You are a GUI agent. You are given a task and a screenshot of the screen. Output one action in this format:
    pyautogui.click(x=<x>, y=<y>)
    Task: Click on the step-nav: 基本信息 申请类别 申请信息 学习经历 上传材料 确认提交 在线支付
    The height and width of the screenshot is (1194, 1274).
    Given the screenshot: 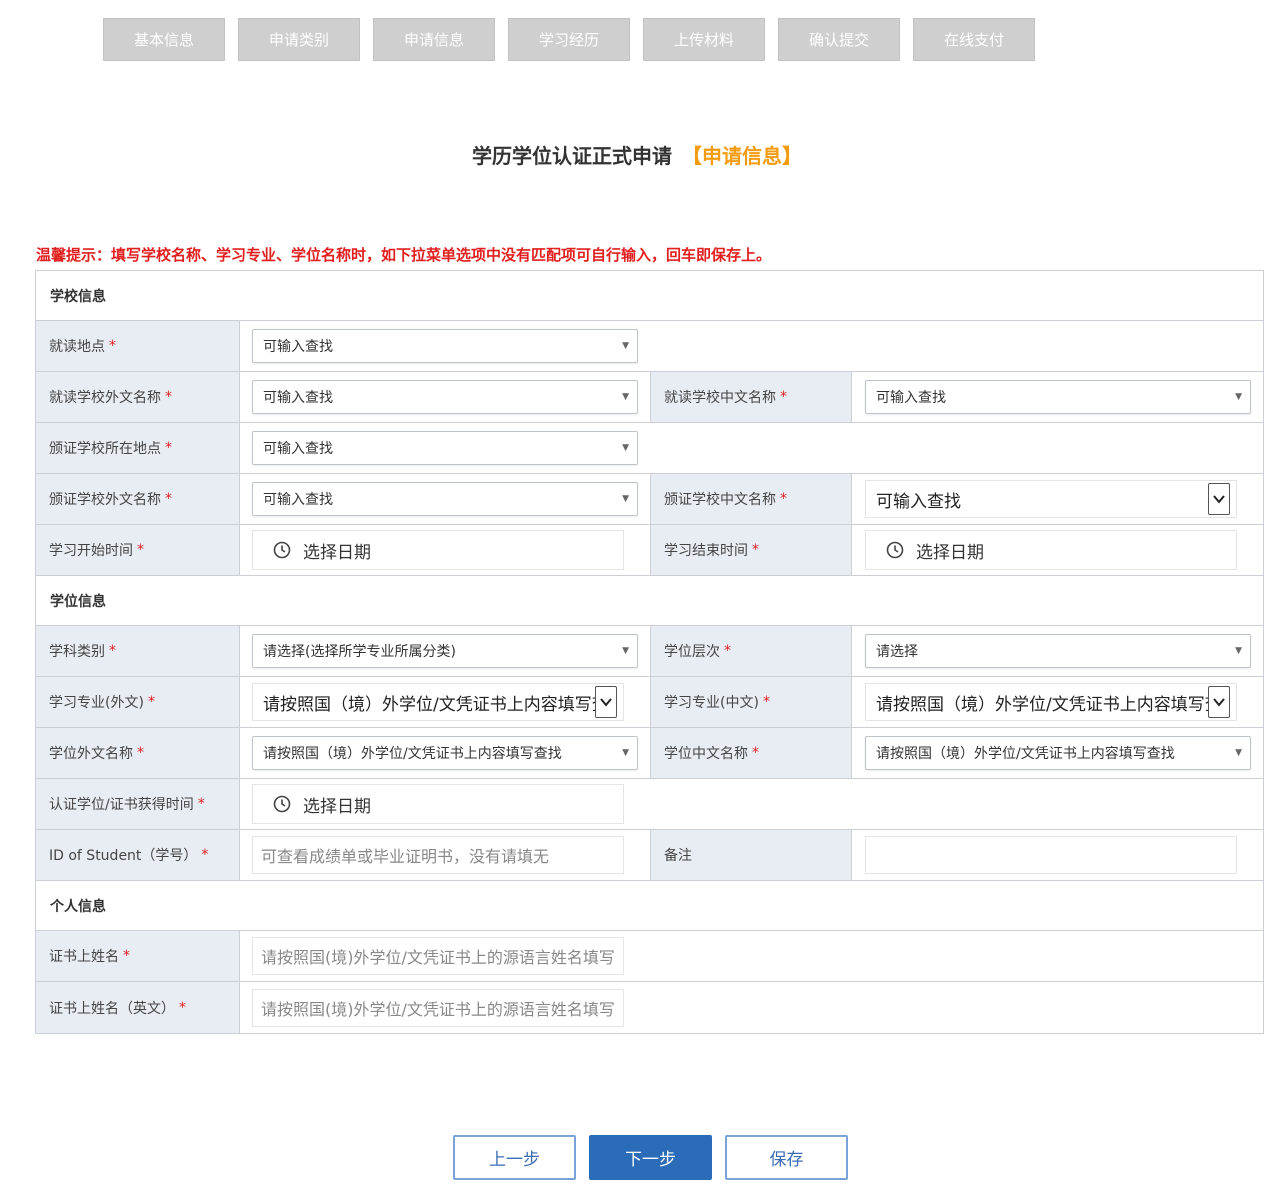 What is the action you would take?
    pyautogui.click(x=575, y=39)
    